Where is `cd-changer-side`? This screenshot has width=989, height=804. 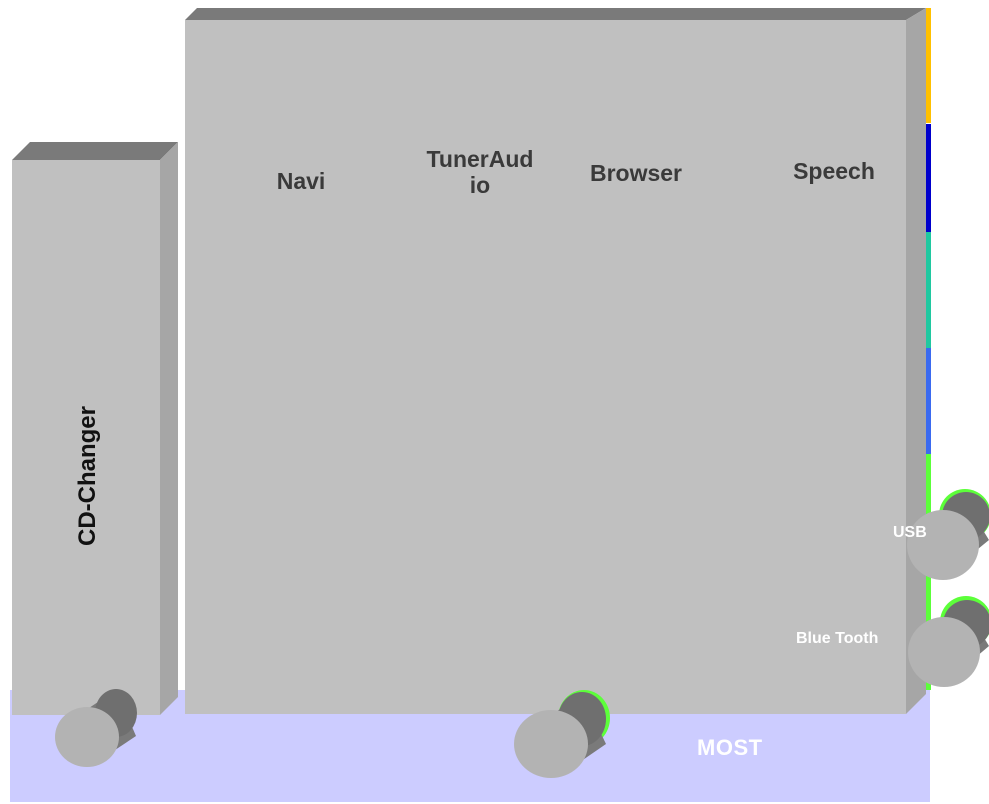
cd-changer-side is located at coordinates (169, 428).